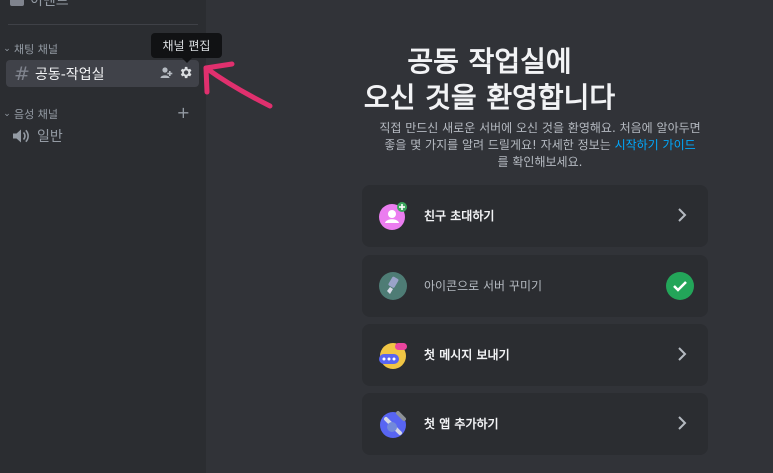  What do you see at coordinates (21, 136) in the screenshot?
I see `speaker-icon` at bounding box center [21, 136].